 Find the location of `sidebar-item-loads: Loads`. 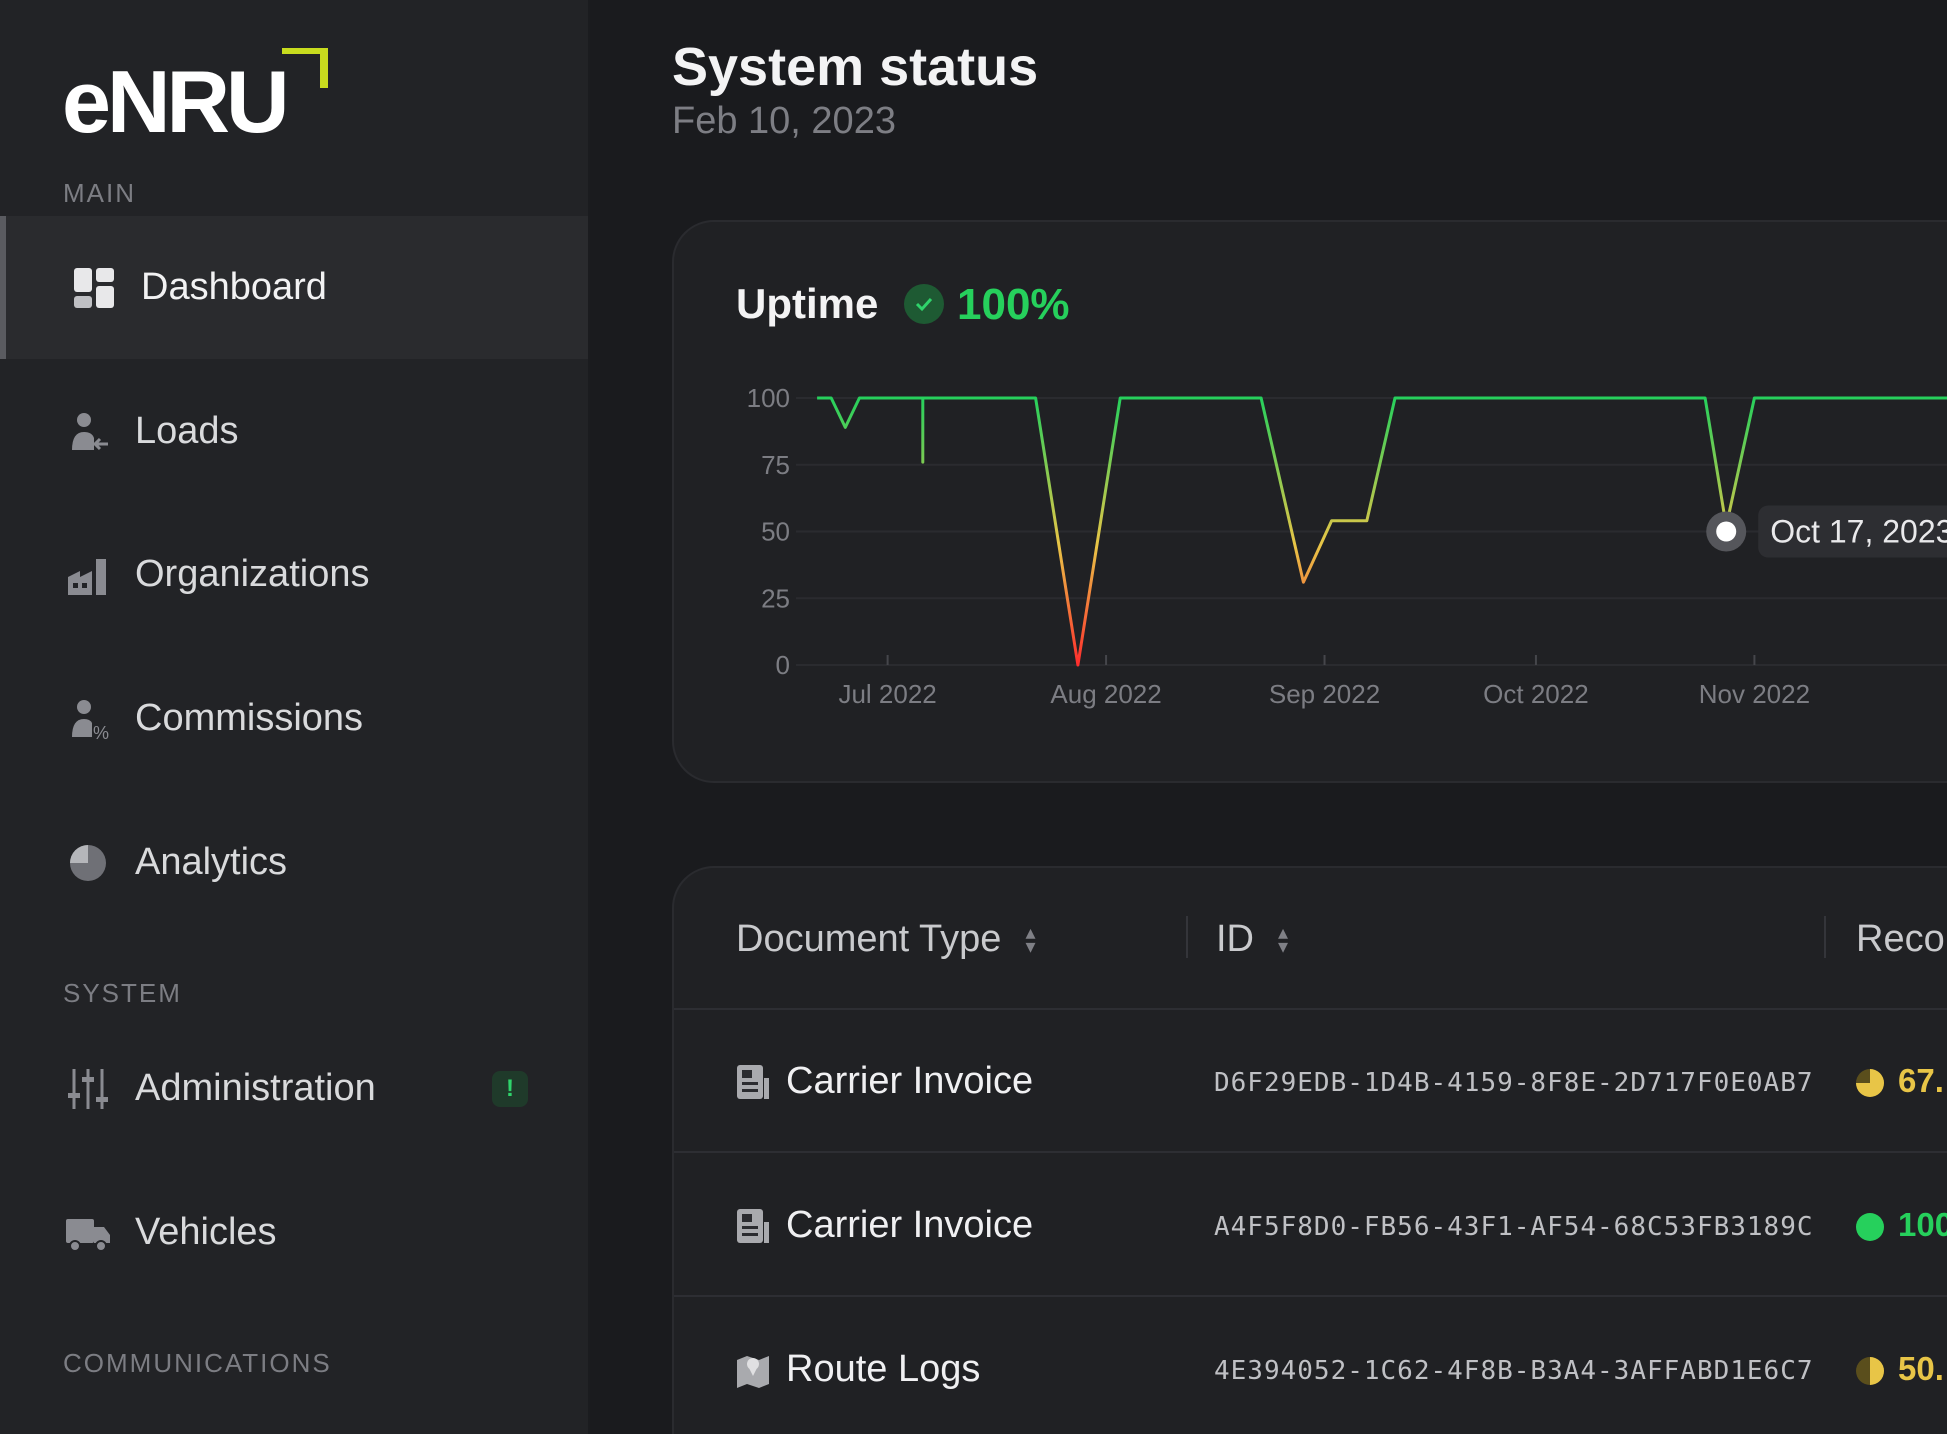

sidebar-item-loads: Loads is located at coordinates (294, 431).